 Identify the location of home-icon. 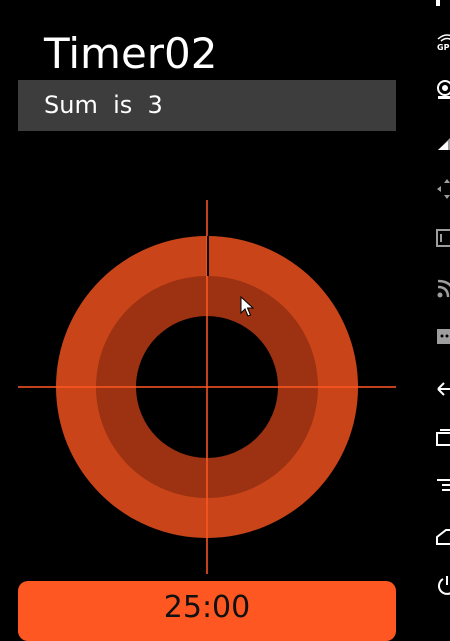
(443, 537).